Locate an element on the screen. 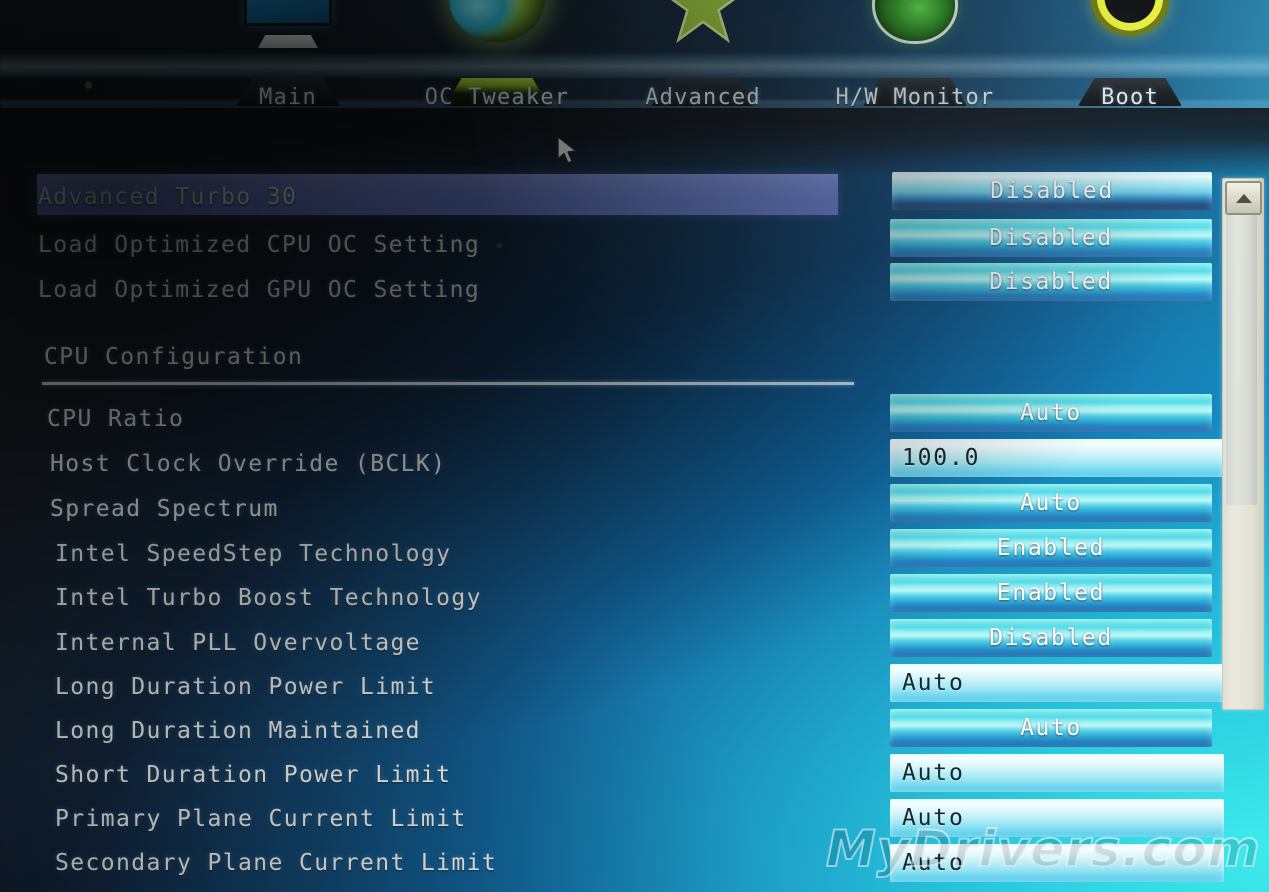  nav-tab-hw-monitor: H/W Monitor is located at coordinates (915, 61).